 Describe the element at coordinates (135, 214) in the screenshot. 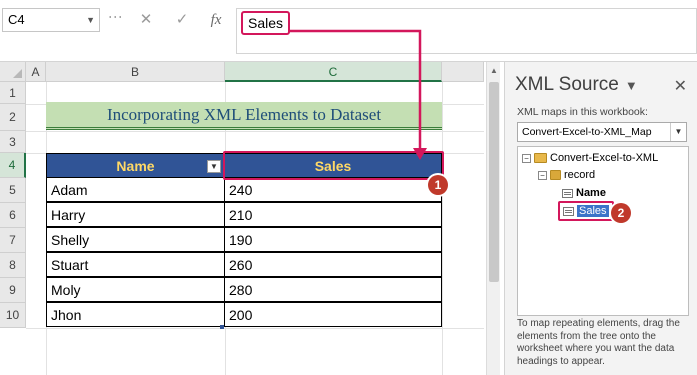

I see `cell-name: Harry` at that location.